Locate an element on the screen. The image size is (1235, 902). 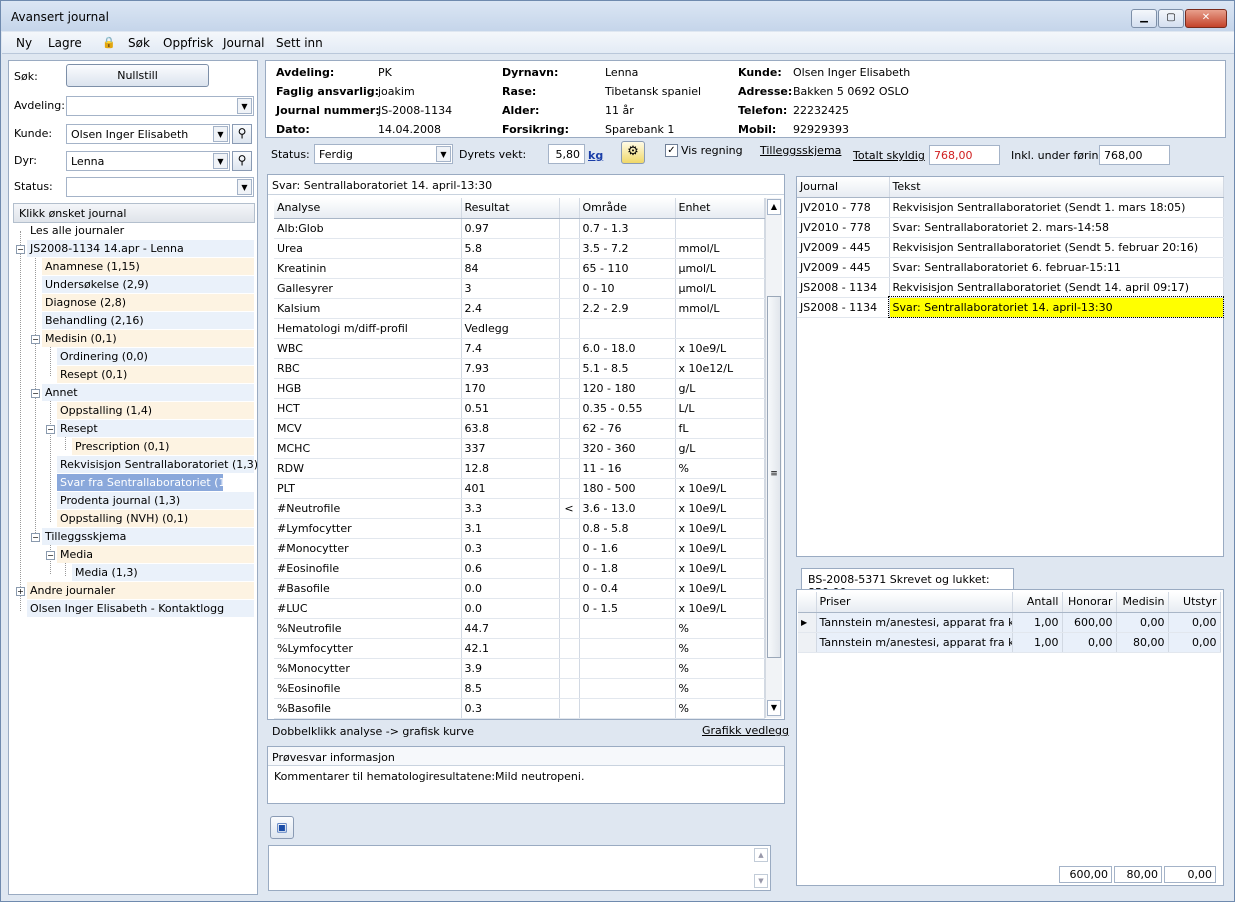
tilleggsskjema-link: Tilleggsskjema is located at coordinates (800, 150).